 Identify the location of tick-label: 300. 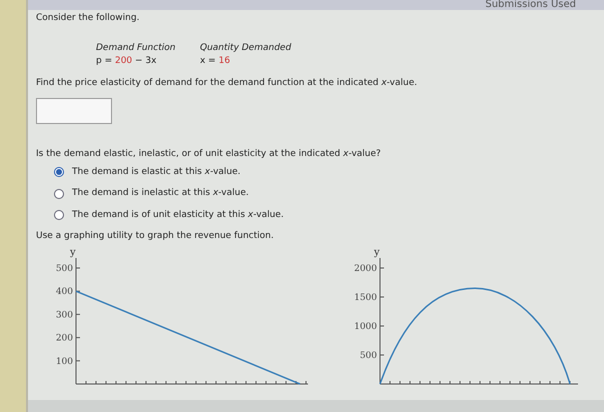
(64, 315).